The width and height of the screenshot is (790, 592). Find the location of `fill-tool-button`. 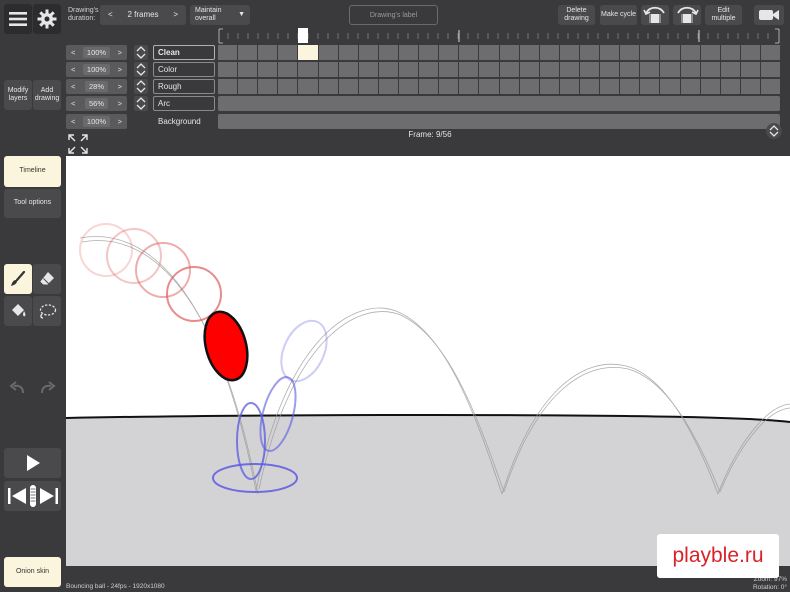

fill-tool-button is located at coordinates (18, 311).